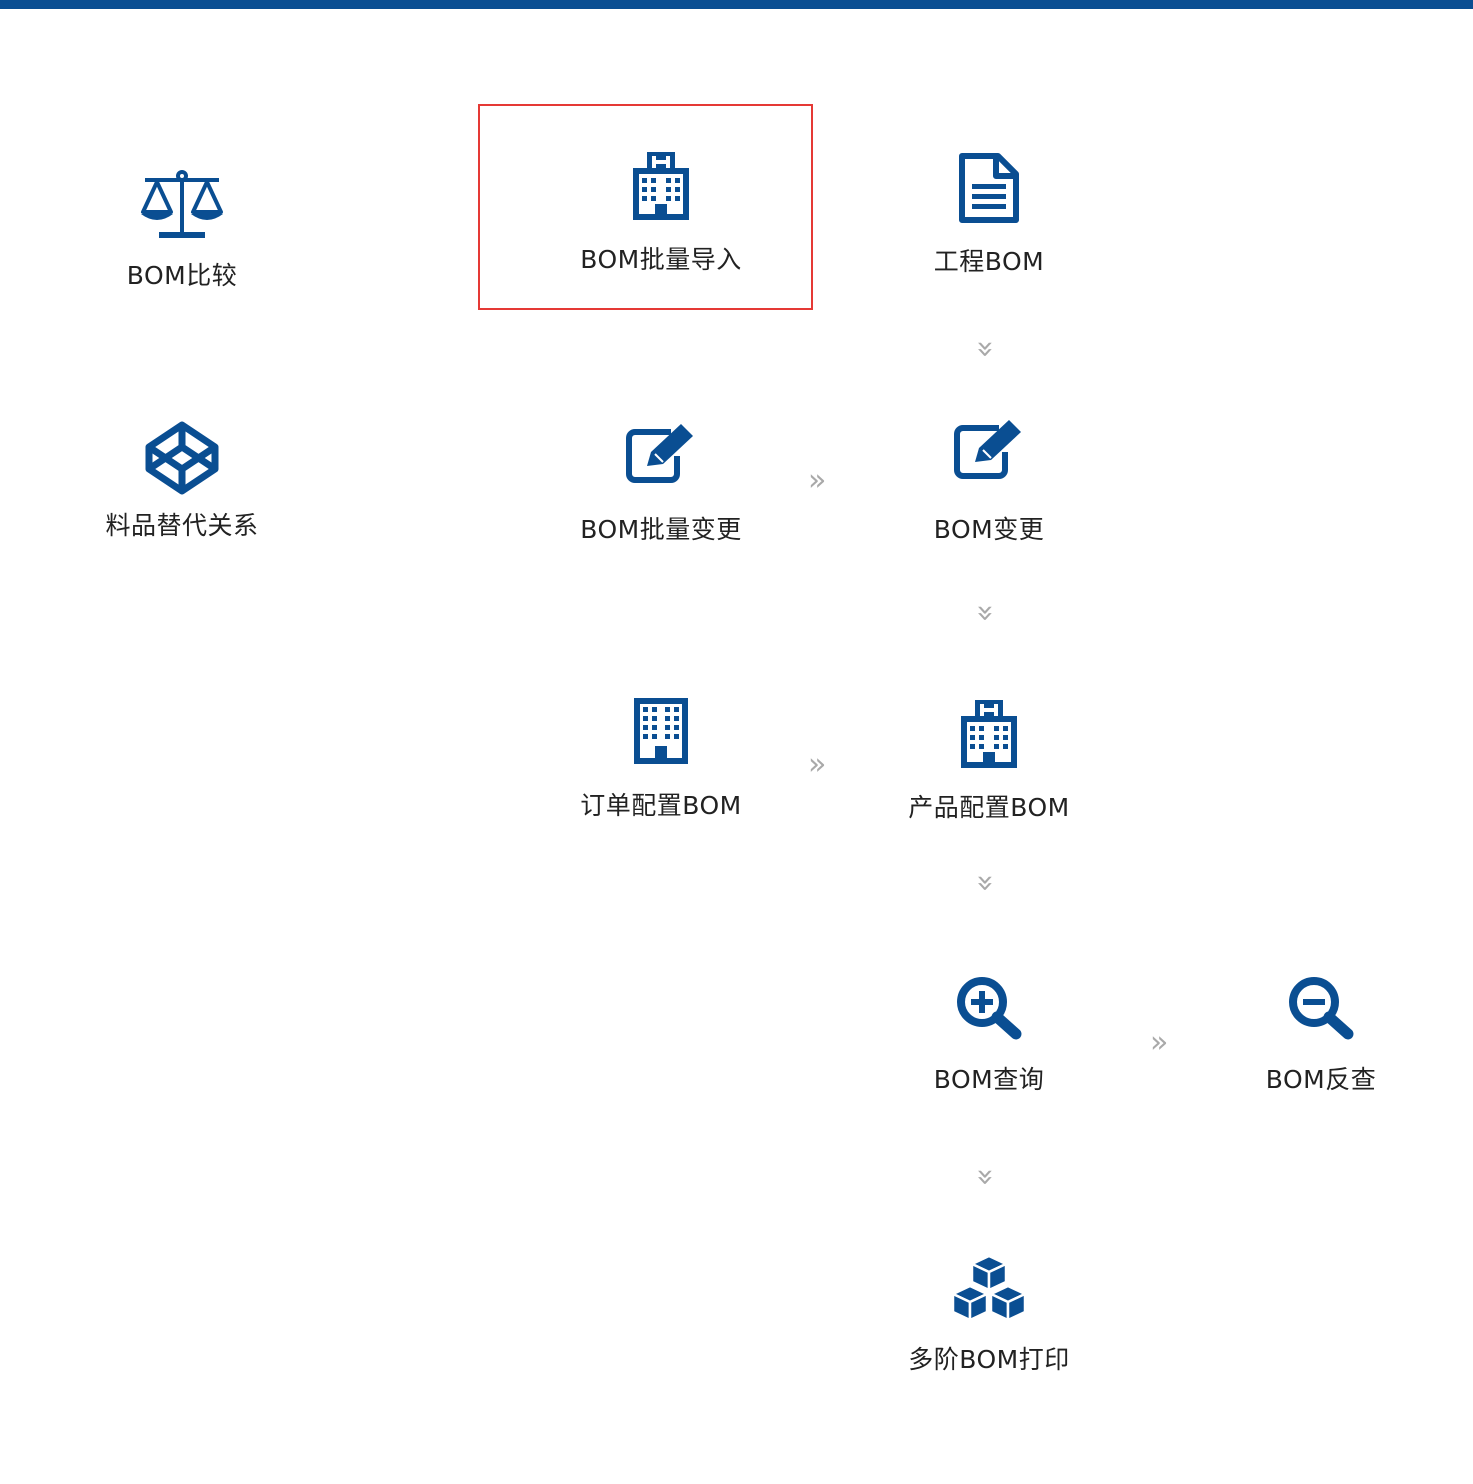 The image size is (1473, 1484). I want to click on zoom-in-icon, so click(989, 1008).